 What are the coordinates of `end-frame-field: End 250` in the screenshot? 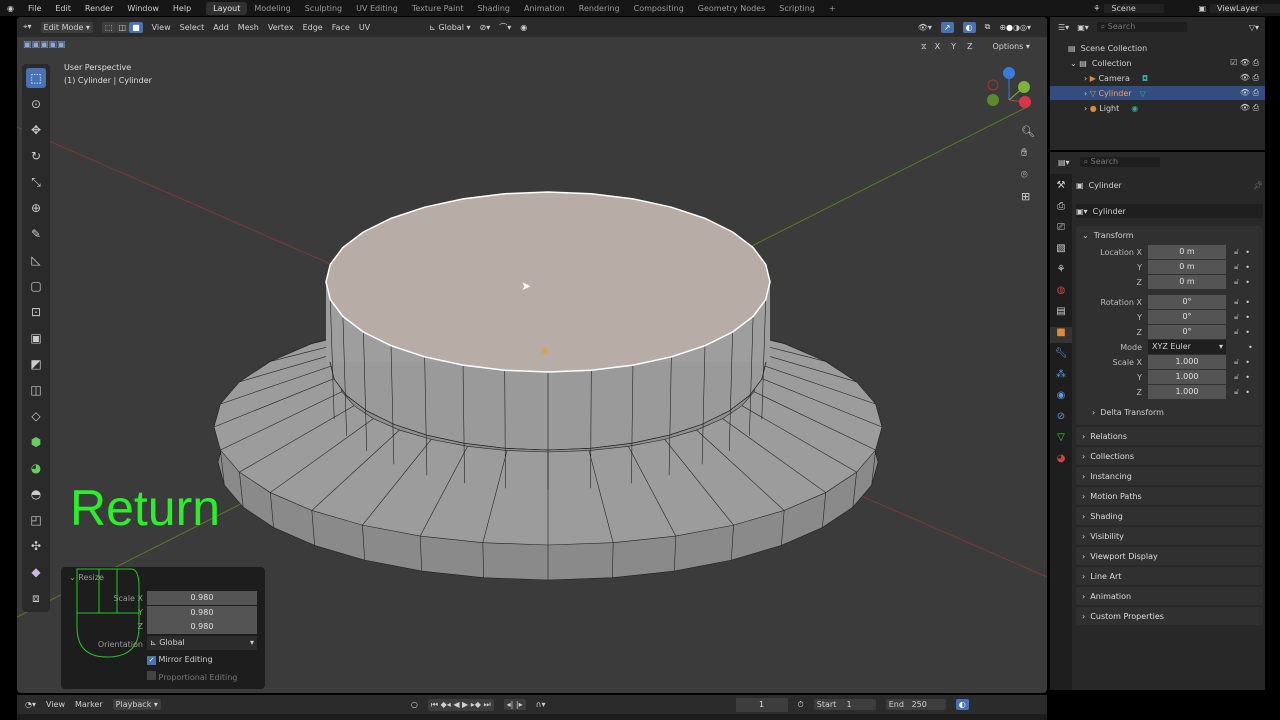 It's located at (915, 704).